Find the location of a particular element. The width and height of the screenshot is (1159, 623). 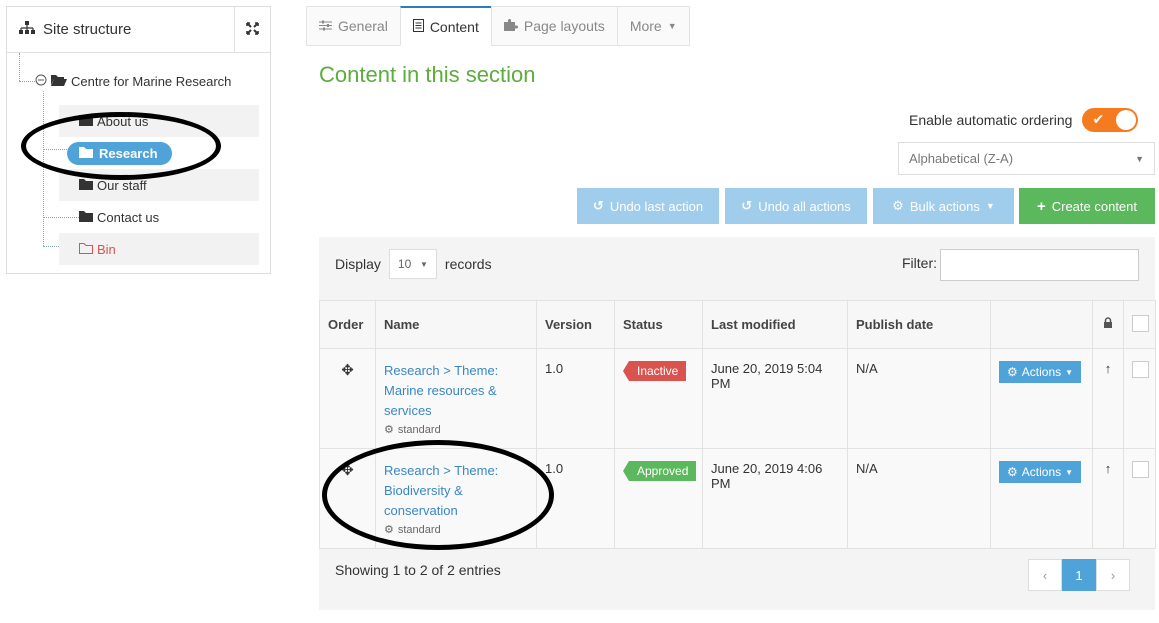

pagination: ‹ 1 › is located at coordinates (1079, 575).